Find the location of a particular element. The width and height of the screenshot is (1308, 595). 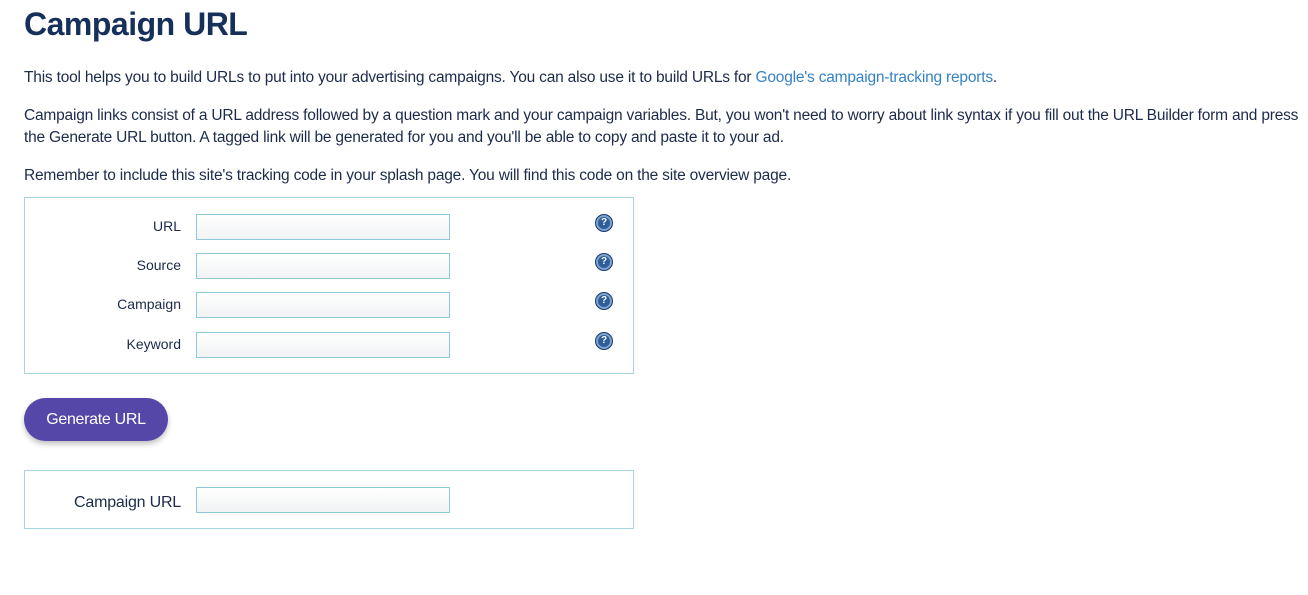

source-row: Source ? is located at coordinates (329, 266).